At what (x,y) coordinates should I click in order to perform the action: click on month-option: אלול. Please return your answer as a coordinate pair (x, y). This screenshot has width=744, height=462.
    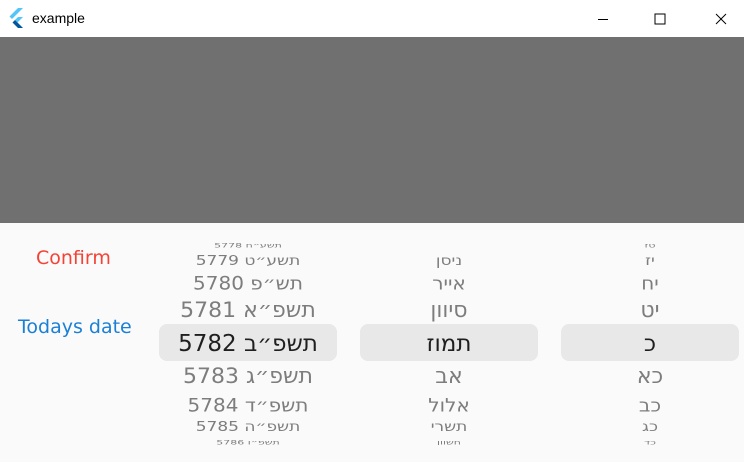
    Looking at the image, I should click on (449, 405).